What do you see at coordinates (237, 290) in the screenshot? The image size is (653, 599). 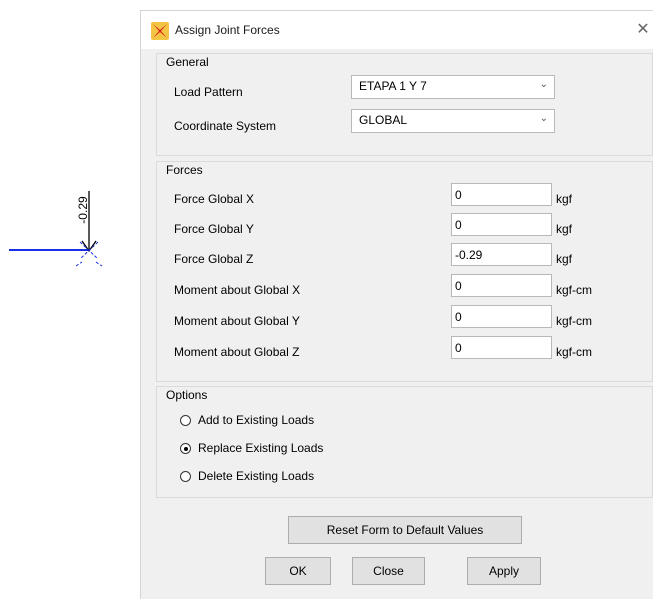 I see `moment-x-label: Moment about Global X` at bounding box center [237, 290].